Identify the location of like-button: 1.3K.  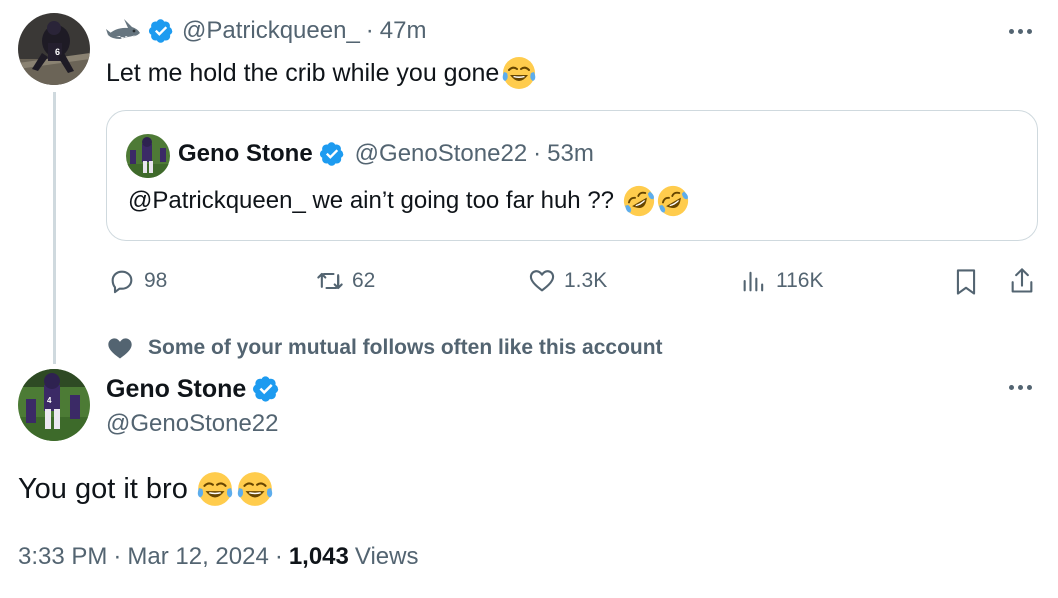
(567, 281).